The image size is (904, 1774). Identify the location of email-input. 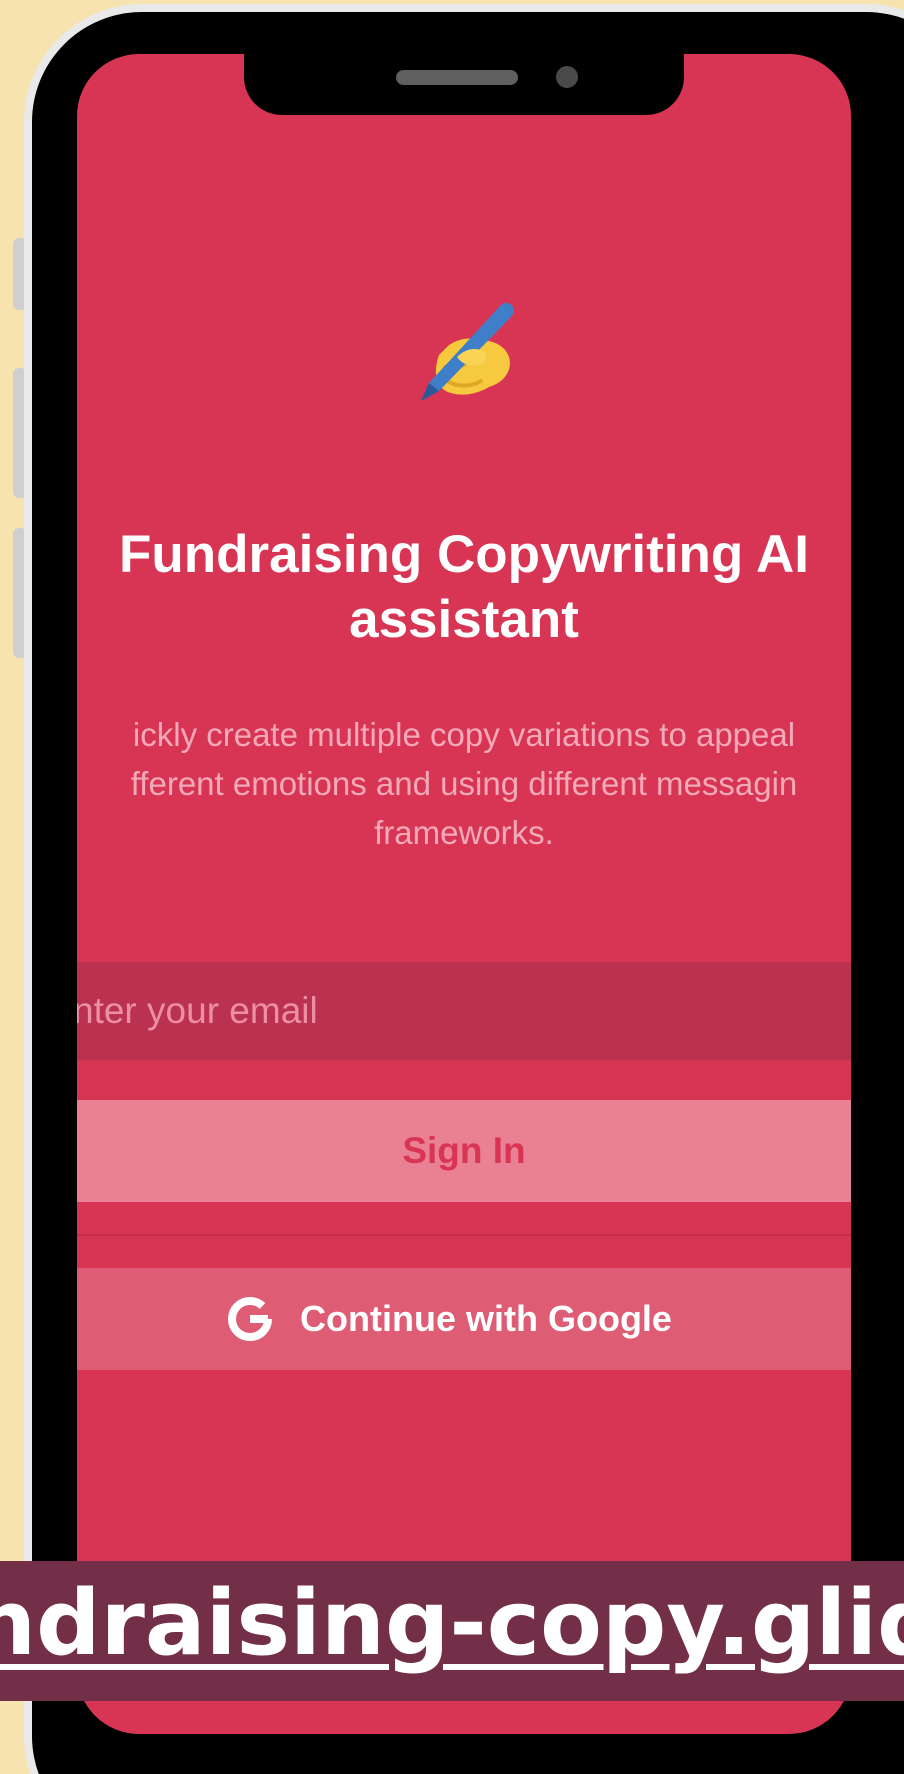
(464, 1011).